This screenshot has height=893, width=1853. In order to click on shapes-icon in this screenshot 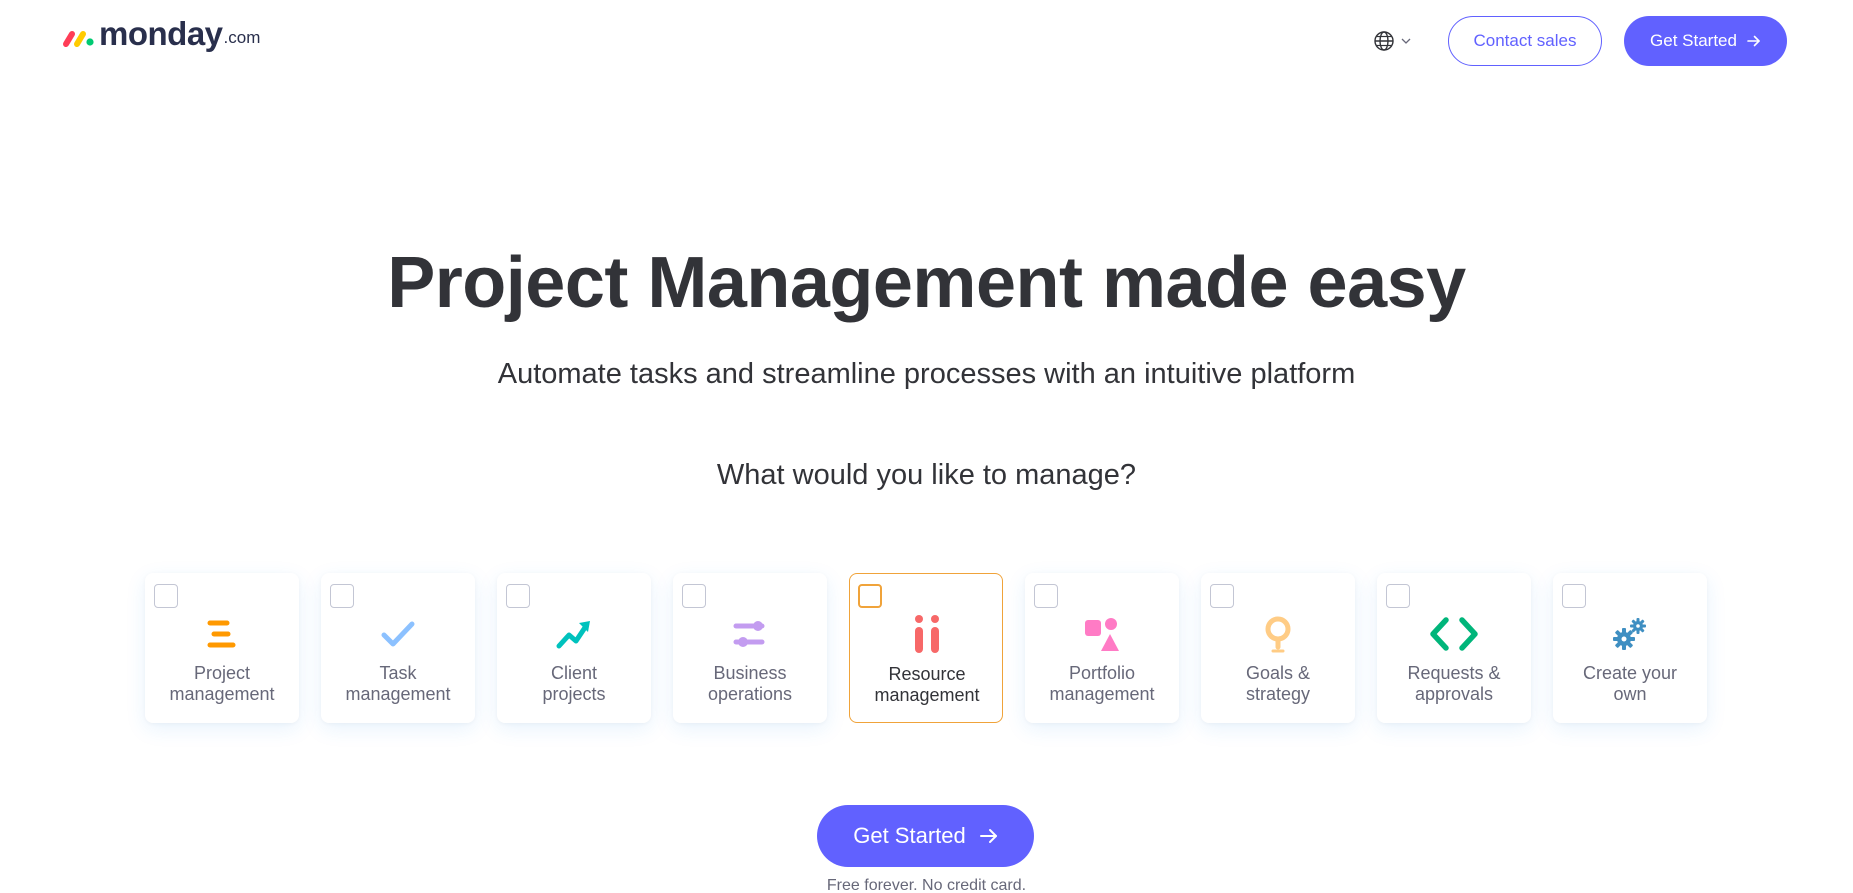, I will do `click(1102, 634)`.